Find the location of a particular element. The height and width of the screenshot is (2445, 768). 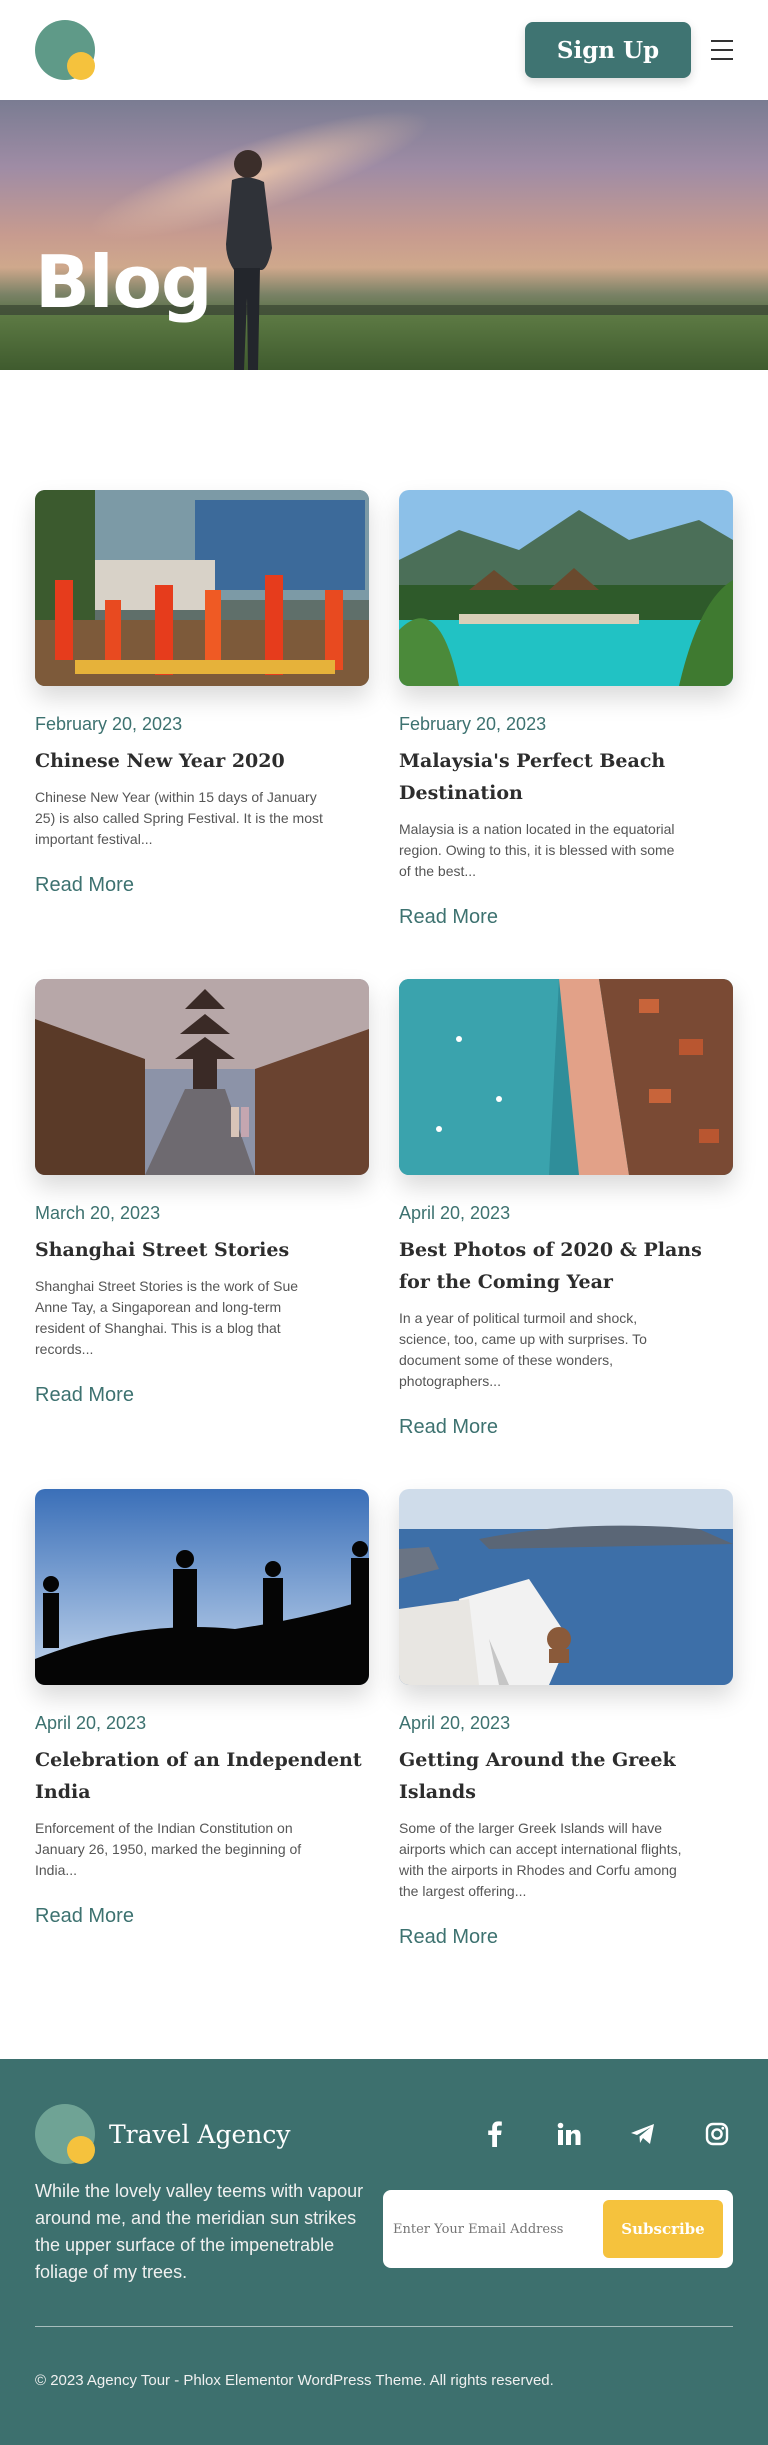

page-title: Blog is located at coordinates (124, 282).